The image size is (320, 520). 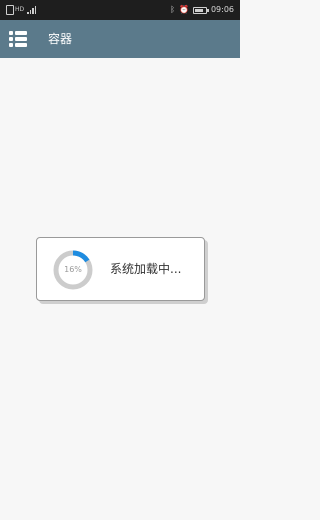 What do you see at coordinates (32, 10) in the screenshot?
I see `signal-icon` at bounding box center [32, 10].